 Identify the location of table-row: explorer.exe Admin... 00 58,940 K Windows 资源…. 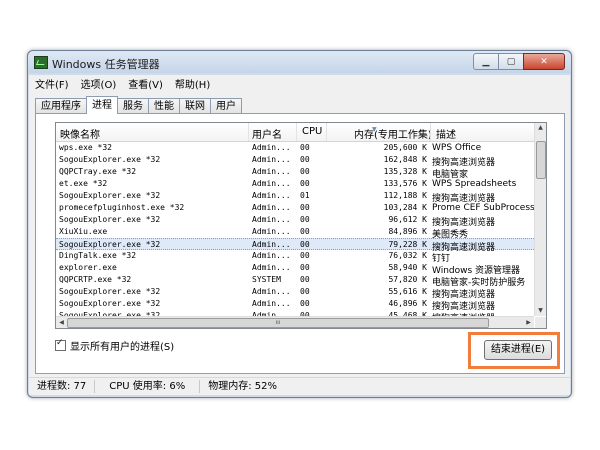
(295, 269).